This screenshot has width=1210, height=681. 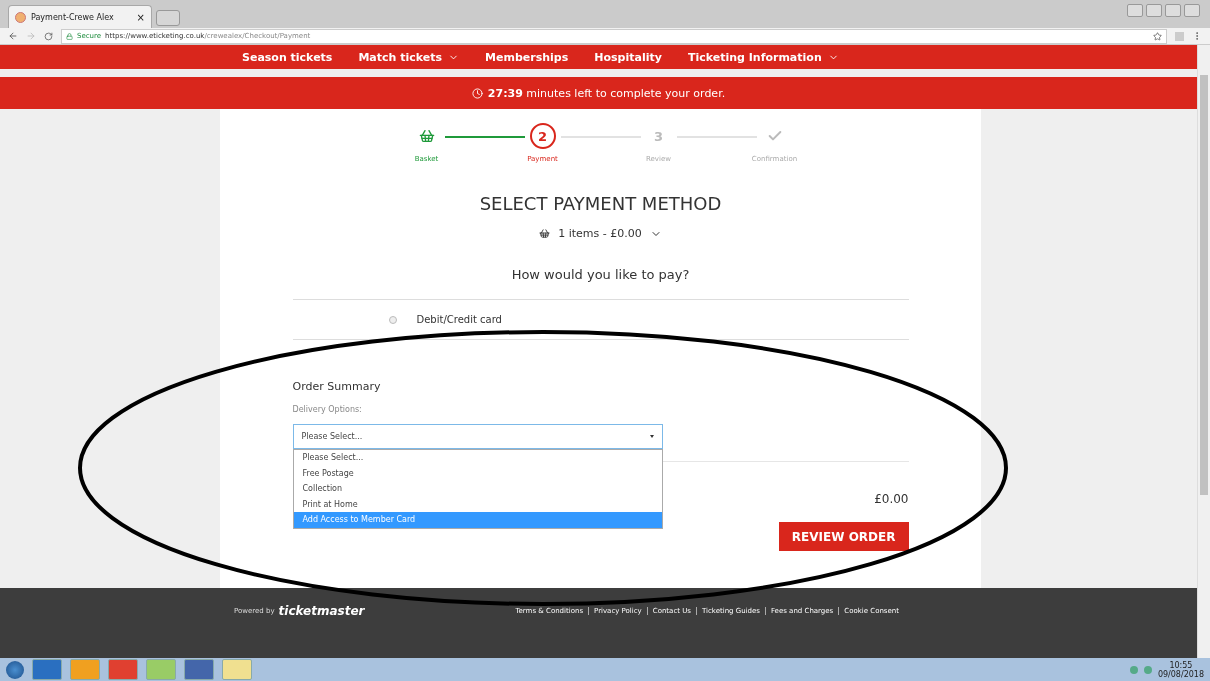 What do you see at coordinates (1204, 285) in the screenshot?
I see `scrollbar-thumb` at bounding box center [1204, 285].